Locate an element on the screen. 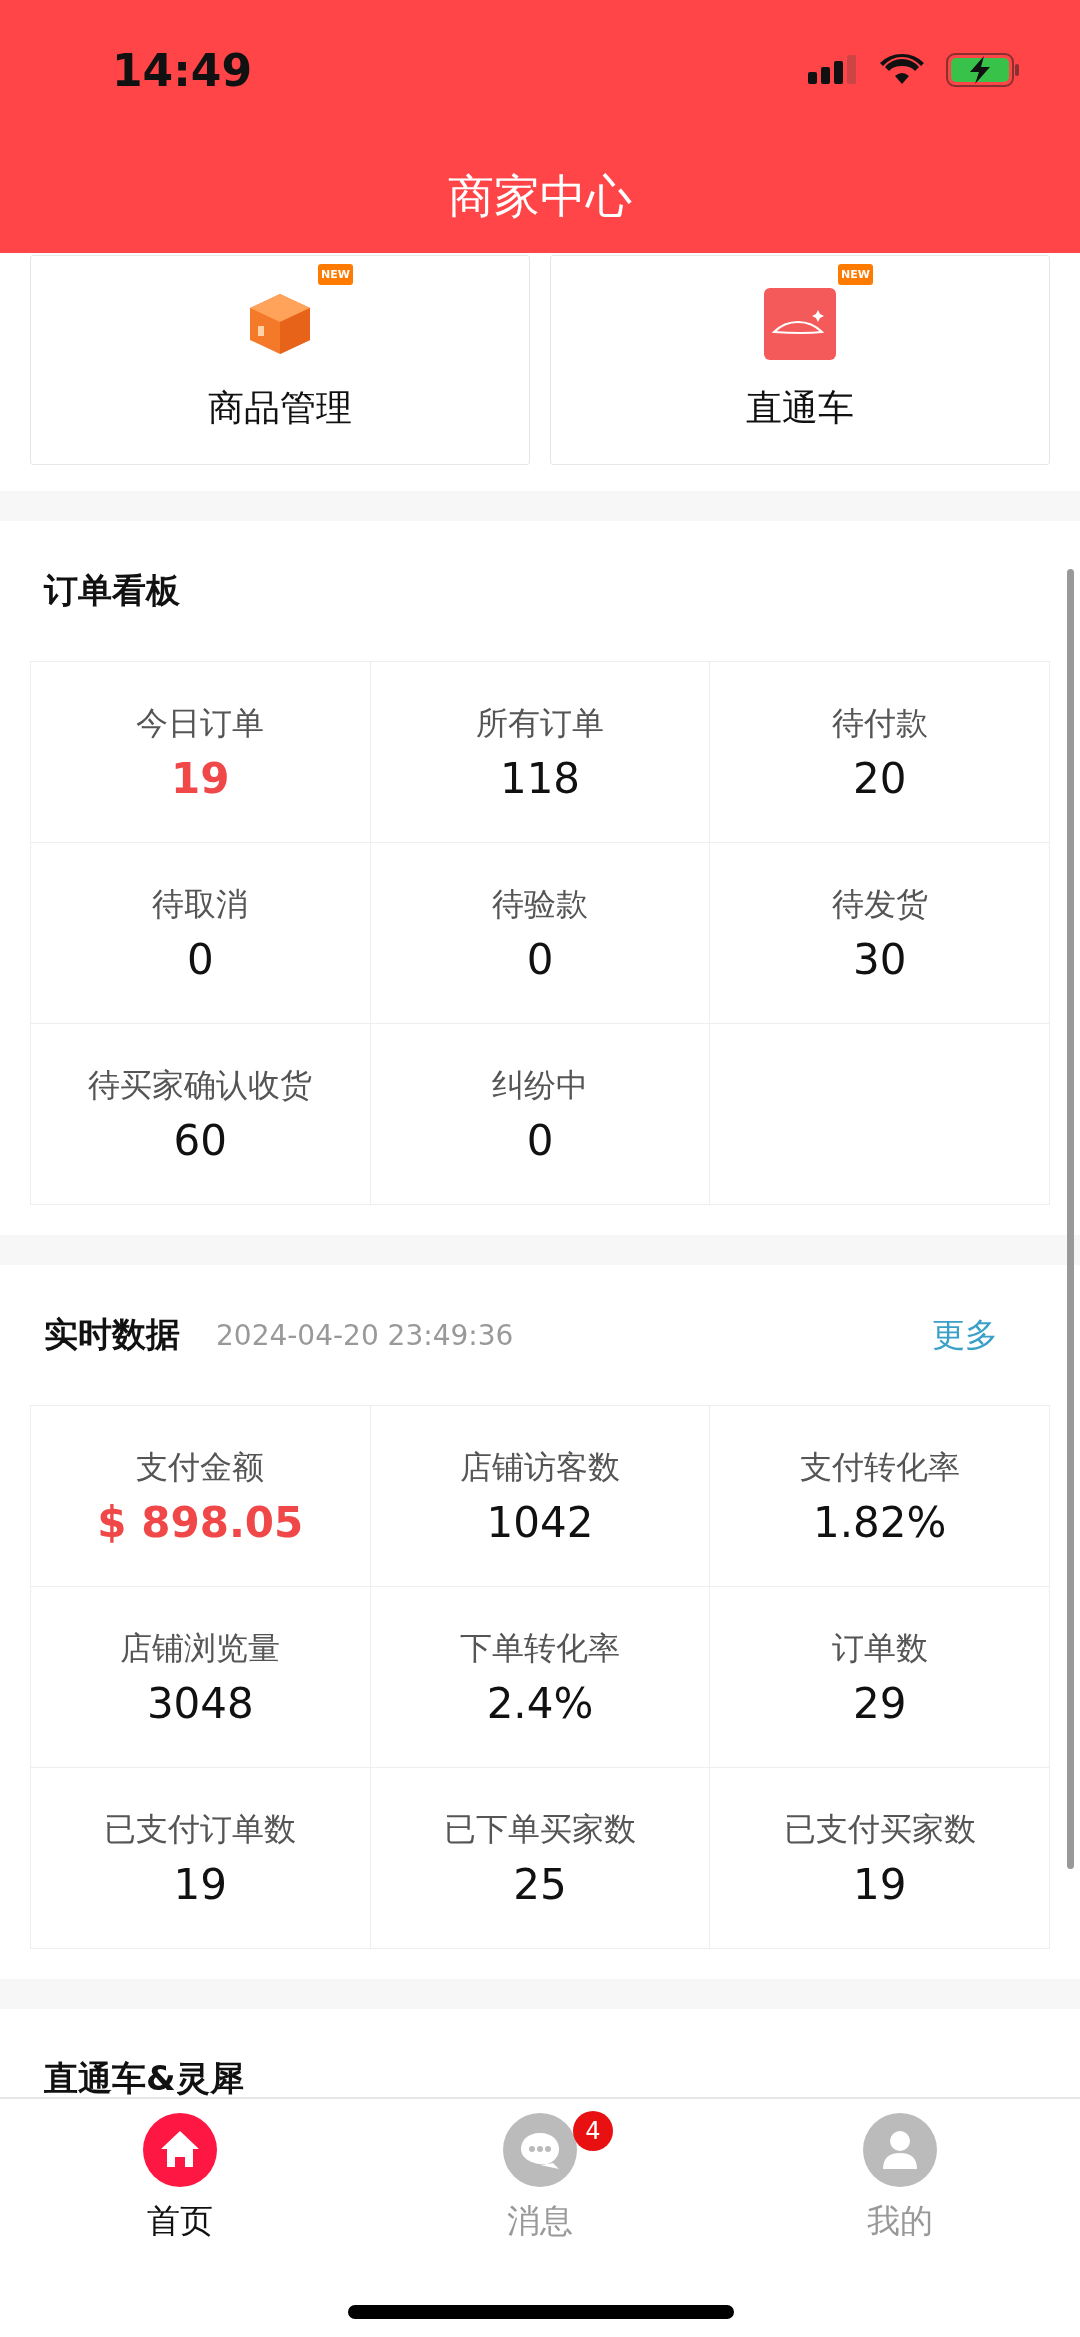  tab-item: 4 消息 is located at coordinates (540, 2178).